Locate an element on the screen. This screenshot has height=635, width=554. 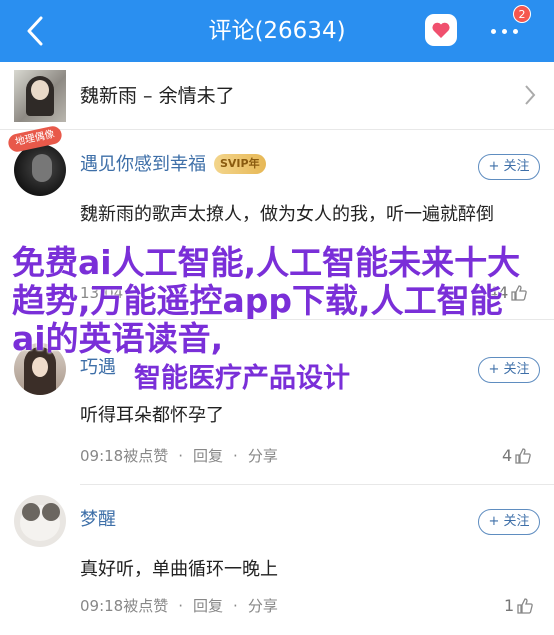
username: 遇见你感到幸福 is located at coordinates (143, 164).